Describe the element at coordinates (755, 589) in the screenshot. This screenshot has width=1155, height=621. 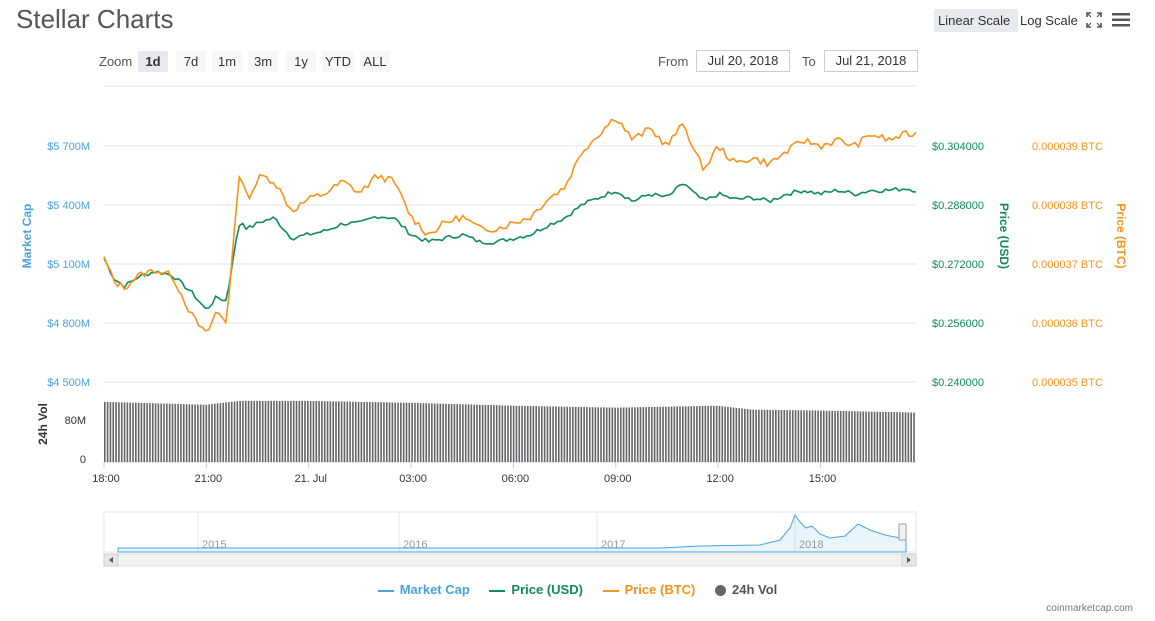
I see `legend-24h-vol-label: 24h Vol` at that location.